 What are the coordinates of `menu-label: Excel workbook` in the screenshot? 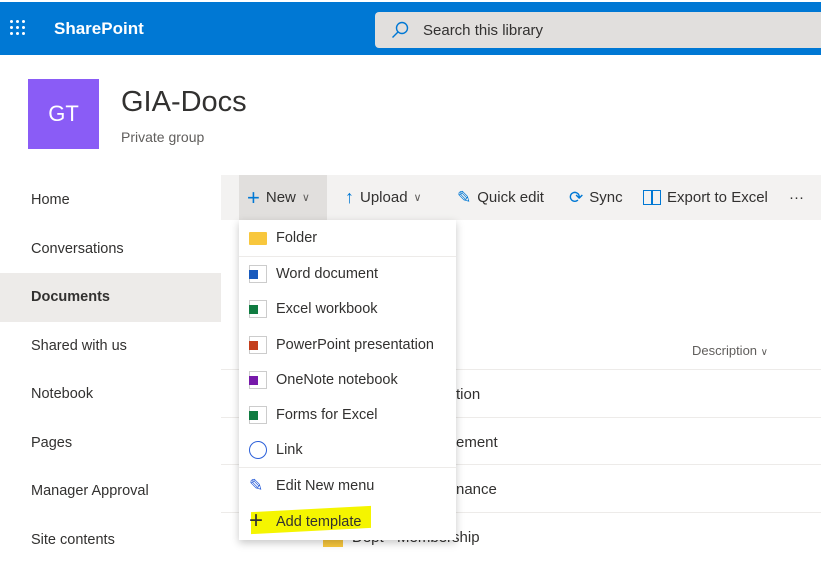 It's located at (327, 309).